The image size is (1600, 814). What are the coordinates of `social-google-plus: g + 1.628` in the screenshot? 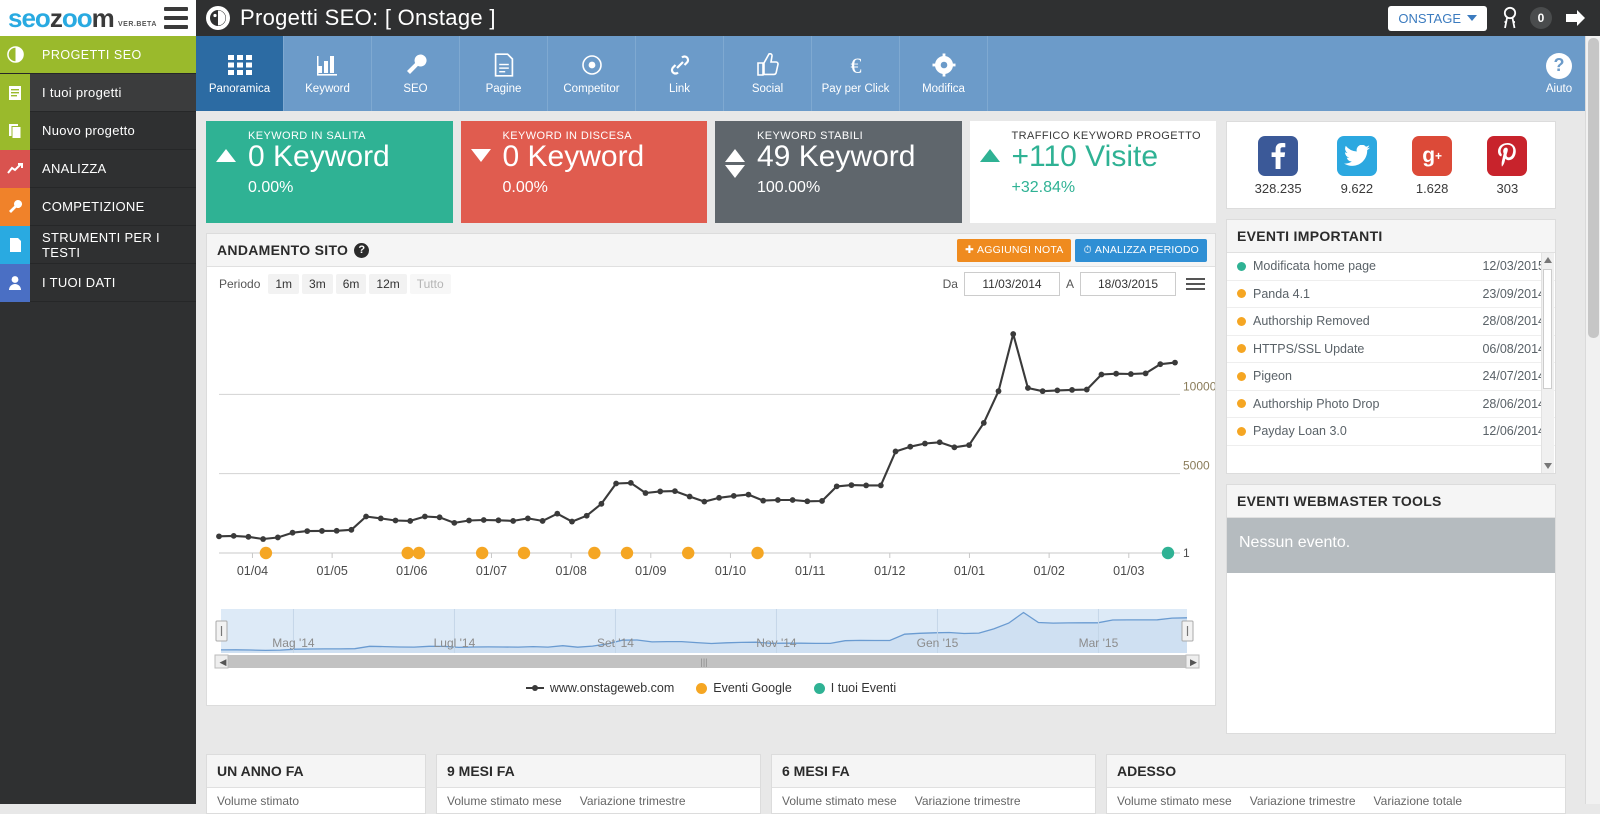 It's located at (1432, 166).